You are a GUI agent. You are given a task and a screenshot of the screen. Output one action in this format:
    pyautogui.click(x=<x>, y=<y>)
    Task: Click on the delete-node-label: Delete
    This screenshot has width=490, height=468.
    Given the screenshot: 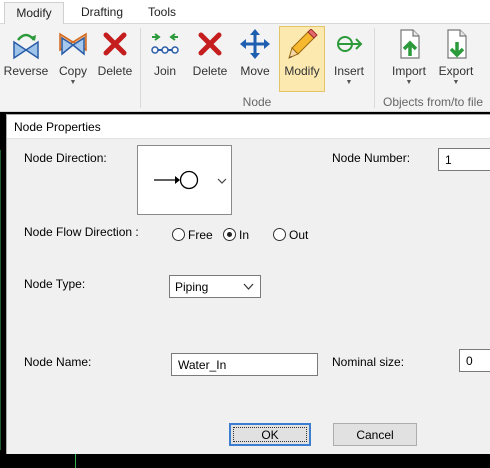 What is the action you would take?
    pyautogui.click(x=210, y=71)
    